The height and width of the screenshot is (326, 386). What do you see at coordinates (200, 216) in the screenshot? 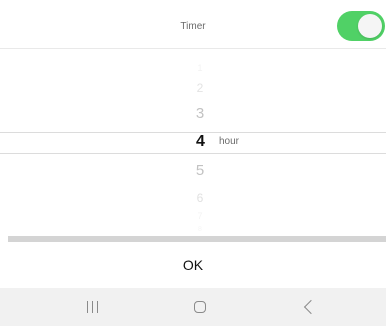
I see `picker-number-7: 7` at bounding box center [200, 216].